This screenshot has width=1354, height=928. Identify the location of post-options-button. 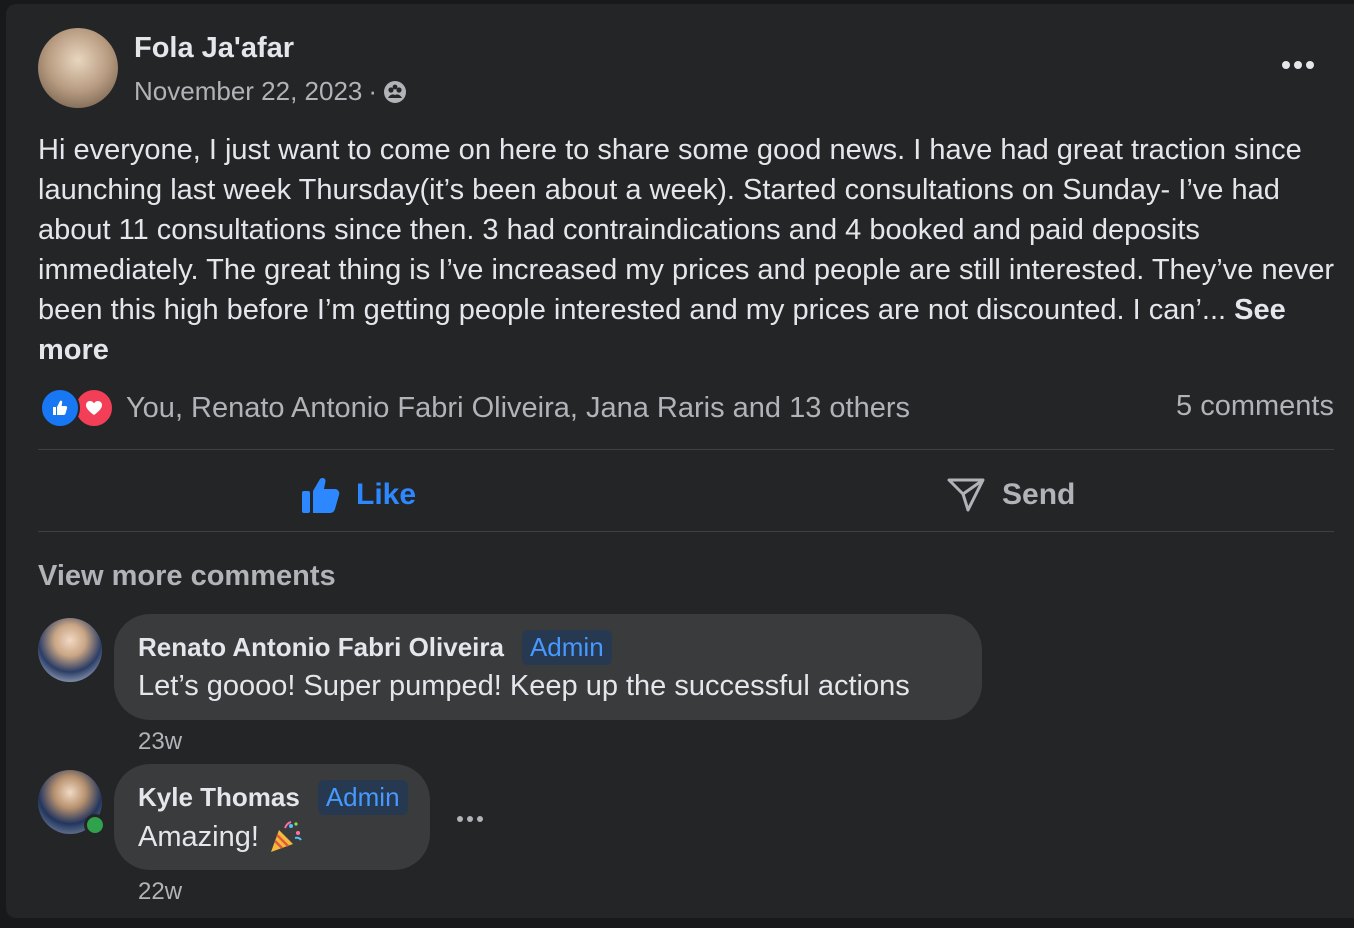
(1298, 65).